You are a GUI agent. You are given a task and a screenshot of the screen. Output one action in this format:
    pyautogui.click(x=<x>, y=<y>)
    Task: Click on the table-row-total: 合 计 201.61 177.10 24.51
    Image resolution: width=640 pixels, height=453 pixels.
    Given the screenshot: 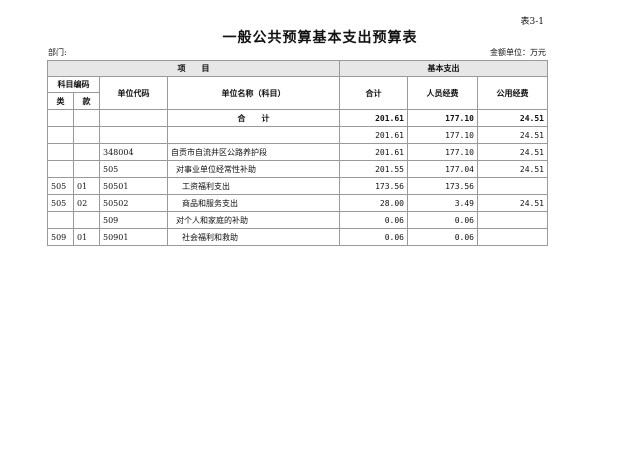 What is the action you would take?
    pyautogui.click(x=297, y=118)
    